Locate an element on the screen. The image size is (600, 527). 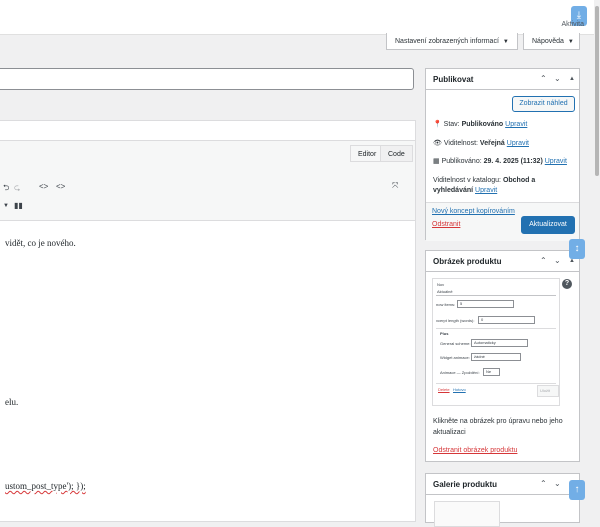
help-button: Nápověda ▼ is located at coordinates (551, 41).